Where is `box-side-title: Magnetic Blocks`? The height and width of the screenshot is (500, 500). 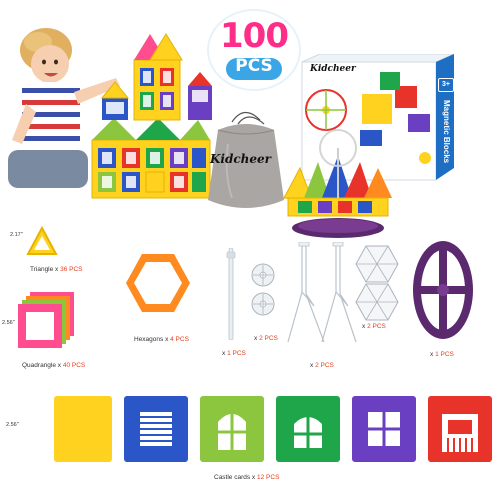 box-side-title: Magnetic Blocks is located at coordinates (446, 132).